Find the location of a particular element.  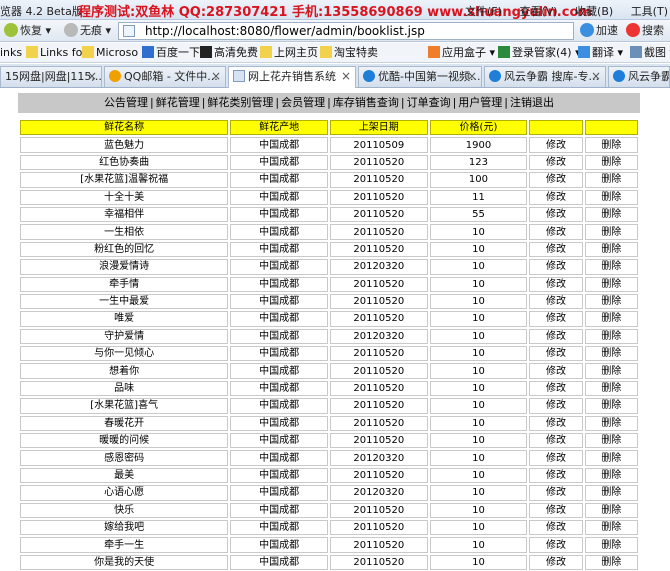

favorite-microsoft: Microso is located at coordinates (110, 53).